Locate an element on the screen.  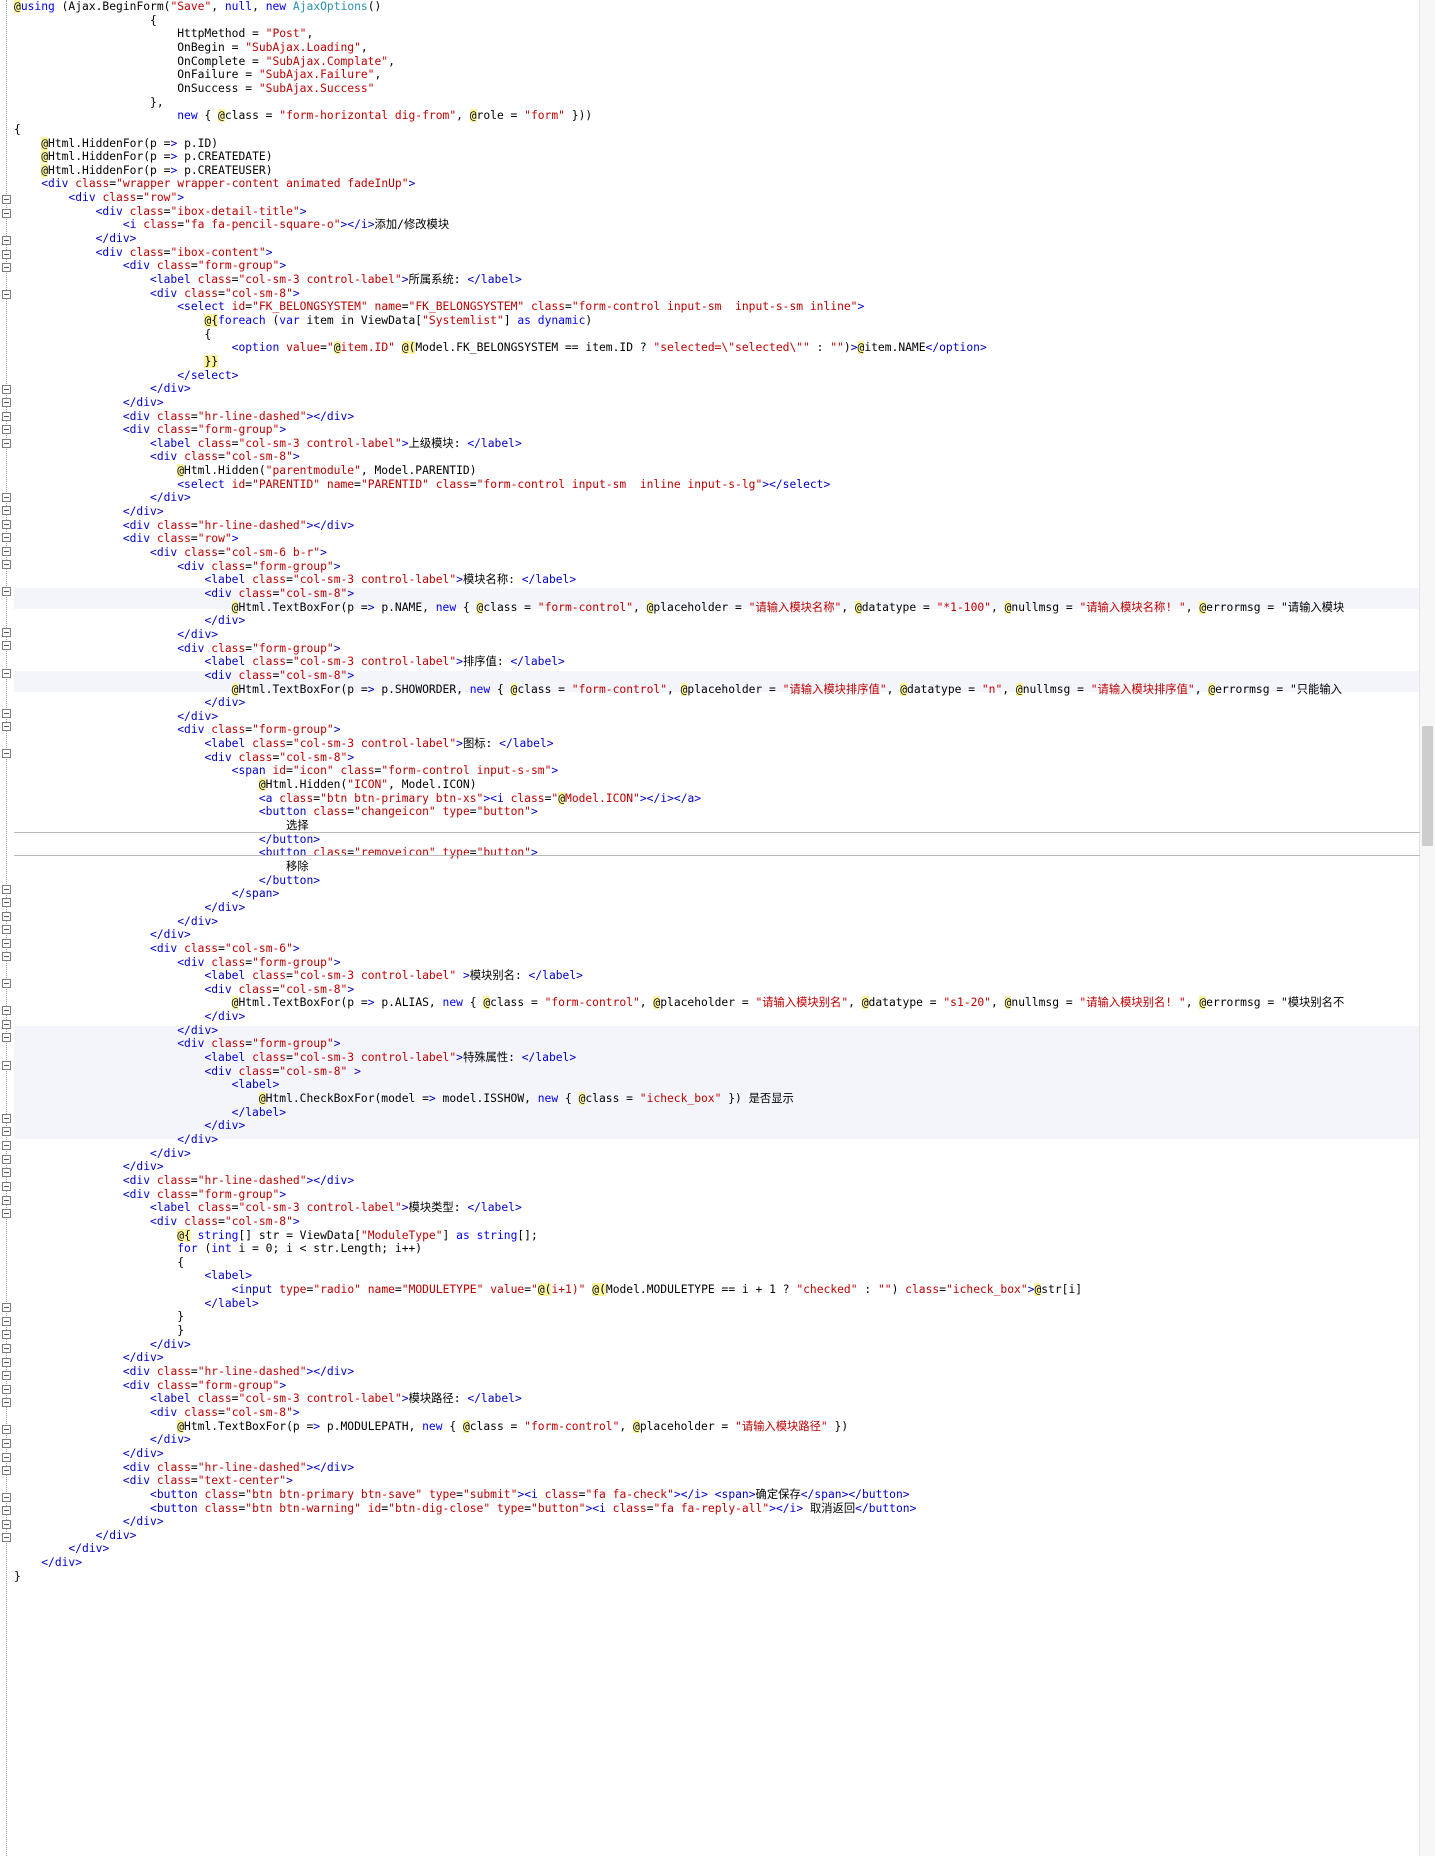
code-line: @Html.HiddenFor(p => p.CREATEDATE) is located at coordinates (157, 157).